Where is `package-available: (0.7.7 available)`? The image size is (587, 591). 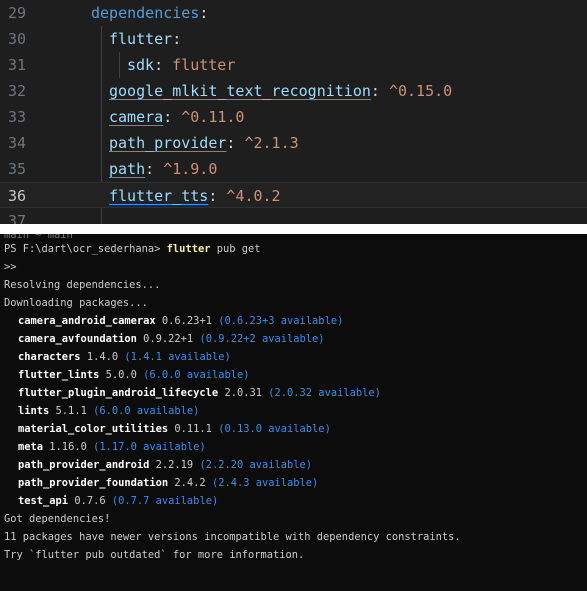 package-available: (0.7.7 available) is located at coordinates (165, 501).